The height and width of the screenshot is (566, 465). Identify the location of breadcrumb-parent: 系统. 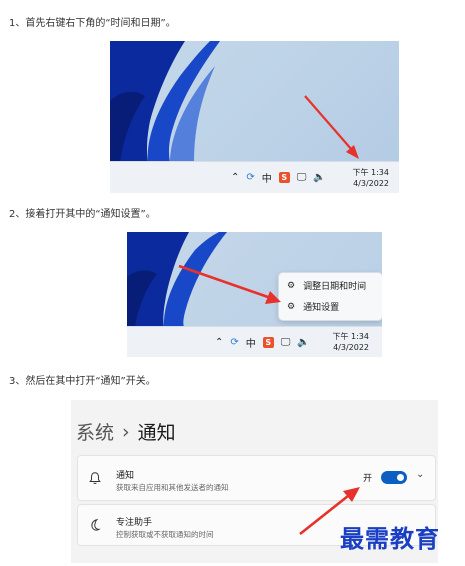
(95, 431).